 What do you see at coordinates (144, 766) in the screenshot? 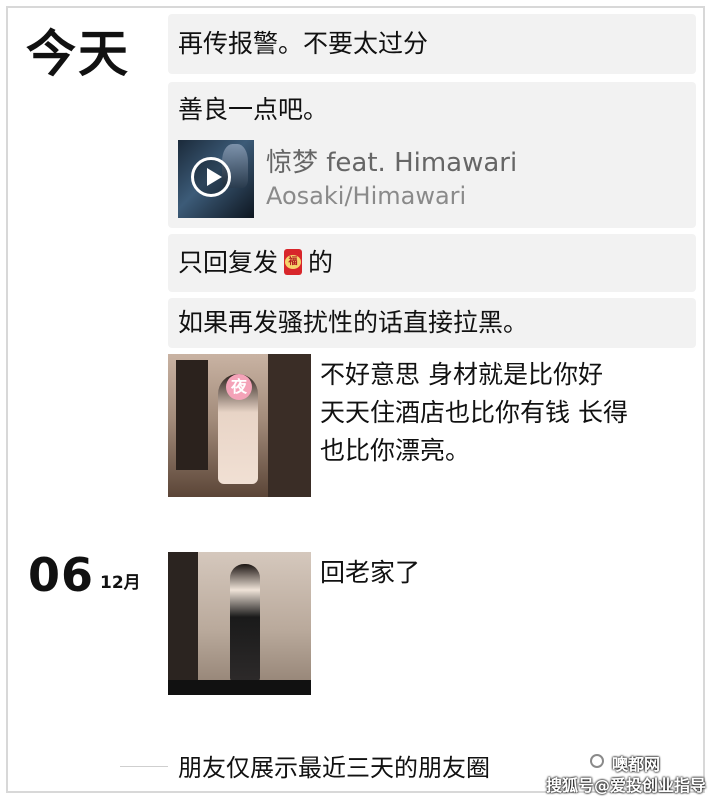
I see `footer-divider` at bounding box center [144, 766].